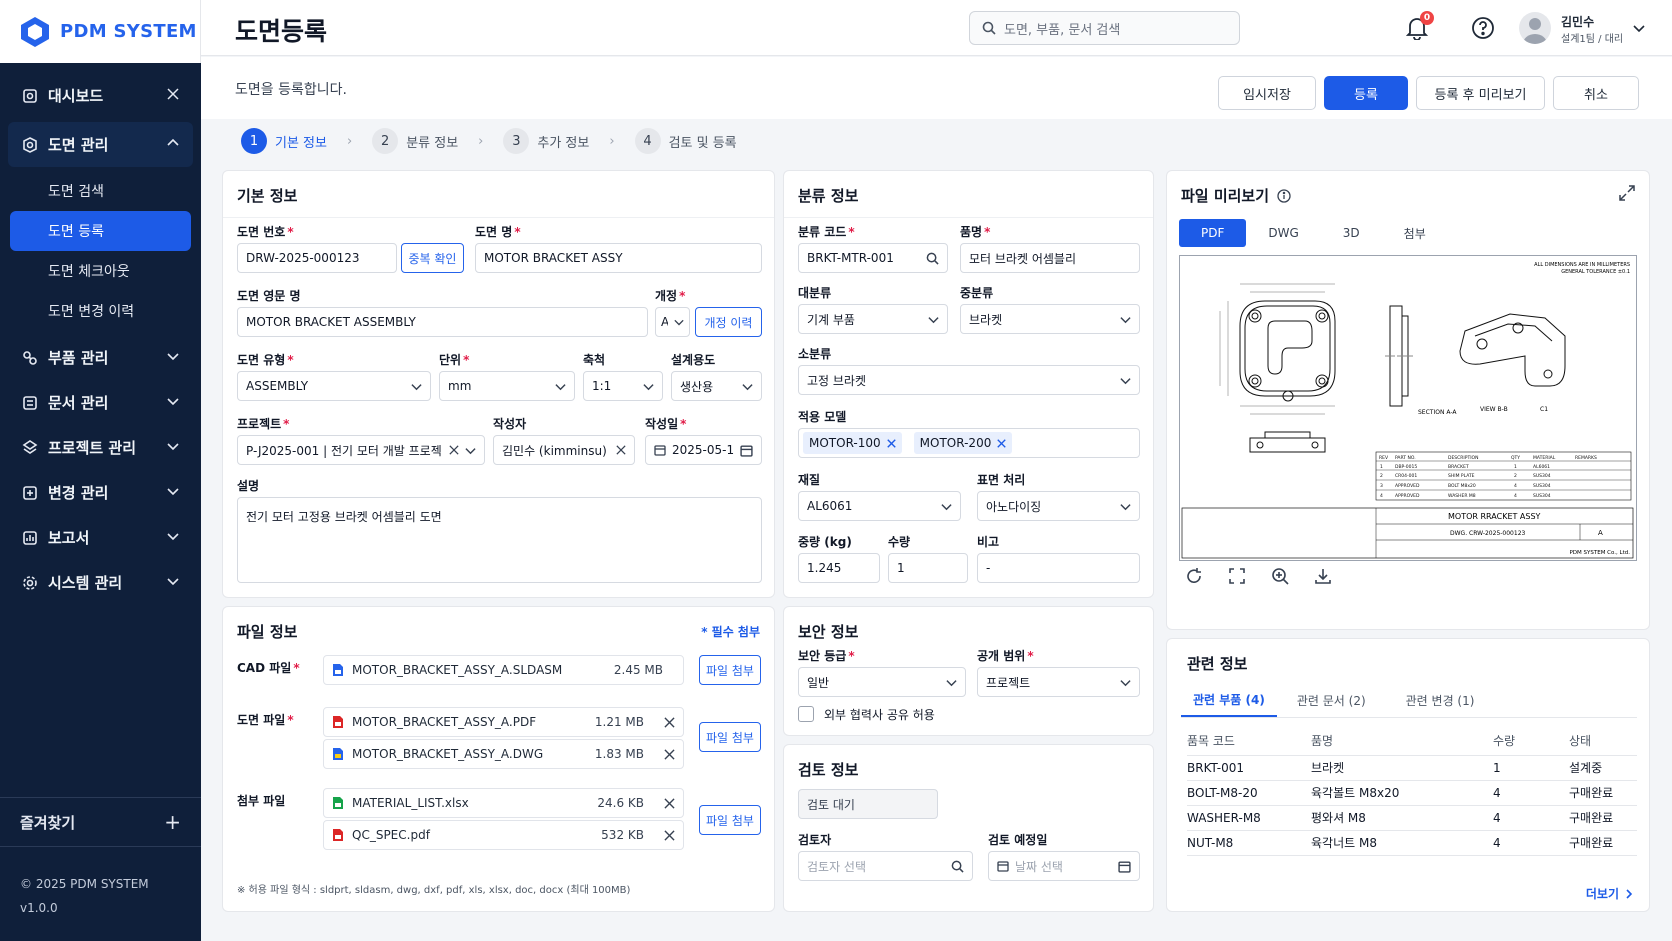  What do you see at coordinates (100, 271) in the screenshot?
I see `sidebar-sub-drawing-checkout: 도면 체크아웃` at bounding box center [100, 271].